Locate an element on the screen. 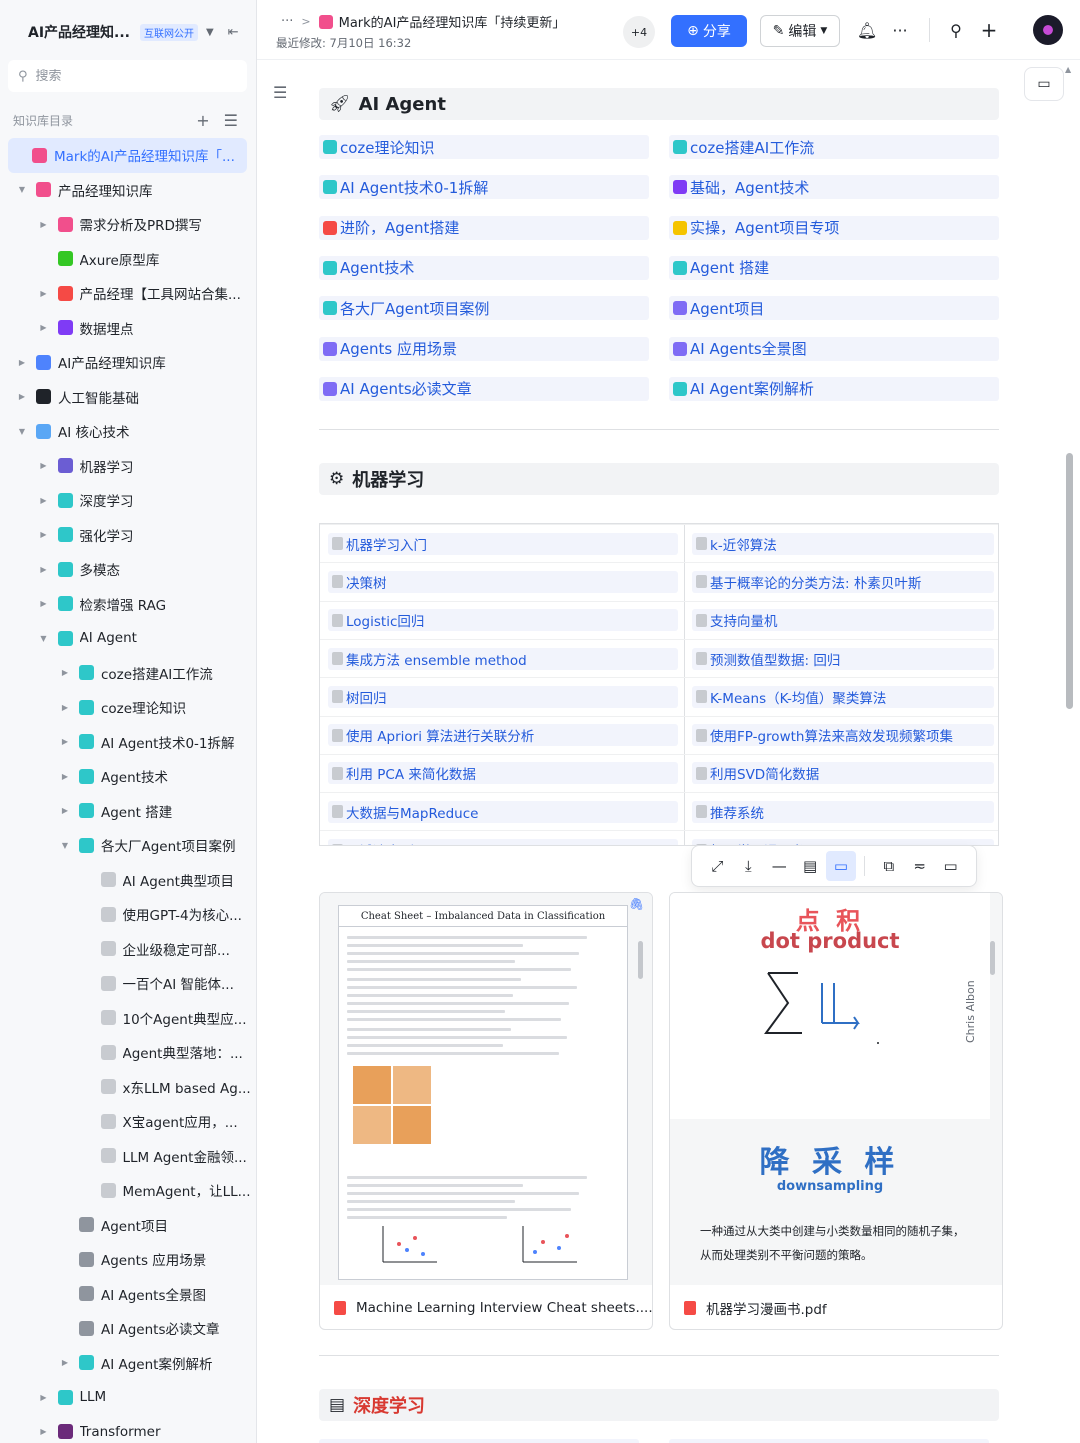 This screenshot has height=1443, width=1080. sidebar-item: ▼ AI Agent is located at coordinates (128, 638).